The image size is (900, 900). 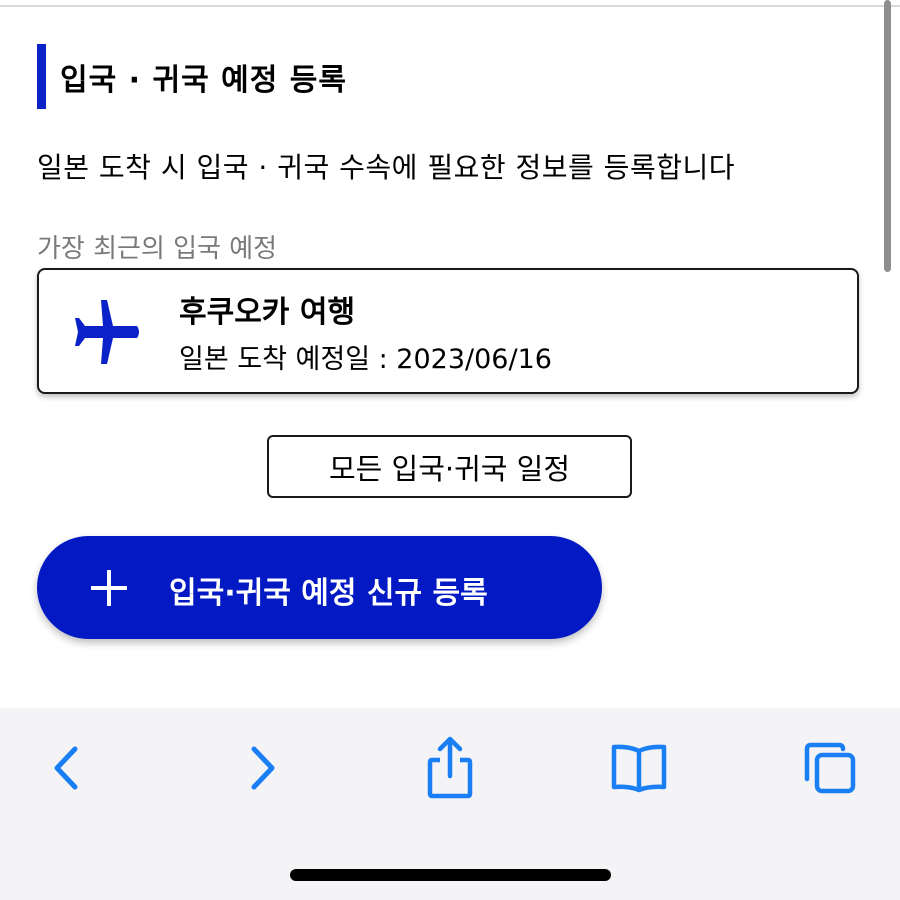 What do you see at coordinates (449, 466) in the screenshot?
I see `all-schedules-button: 모든 입국·귀국 일정` at bounding box center [449, 466].